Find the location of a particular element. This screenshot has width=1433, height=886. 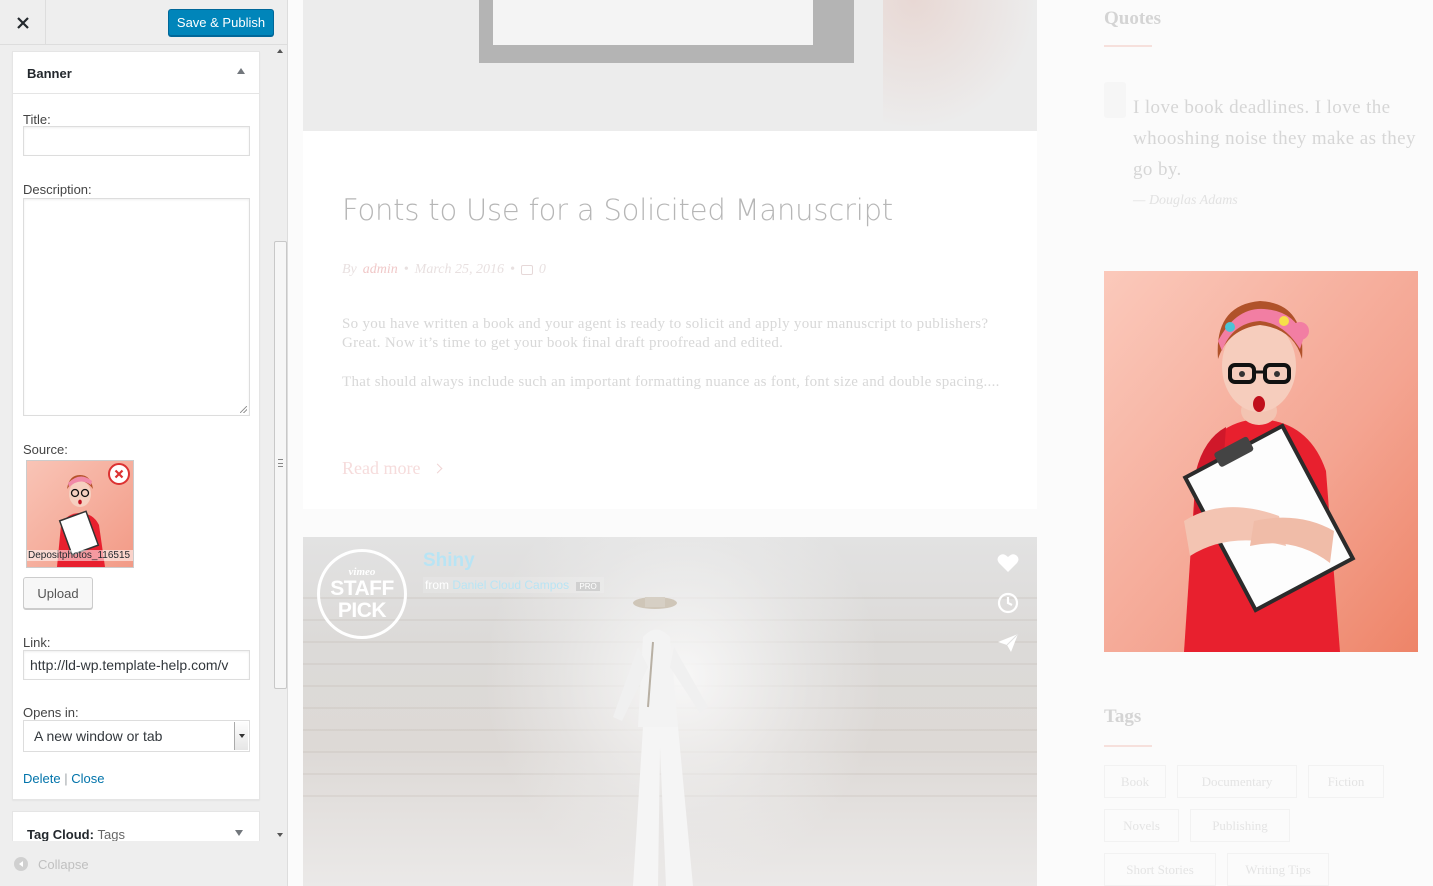

heart-icon is located at coordinates (1008, 563).